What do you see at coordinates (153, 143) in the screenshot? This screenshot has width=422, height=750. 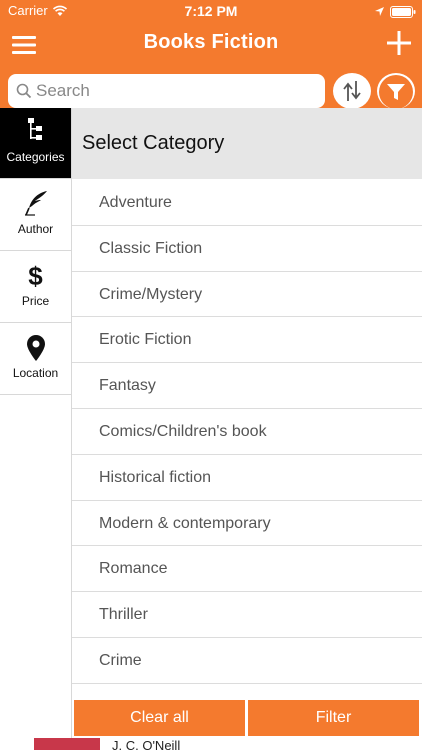 I see `panel-title: Select Category` at bounding box center [153, 143].